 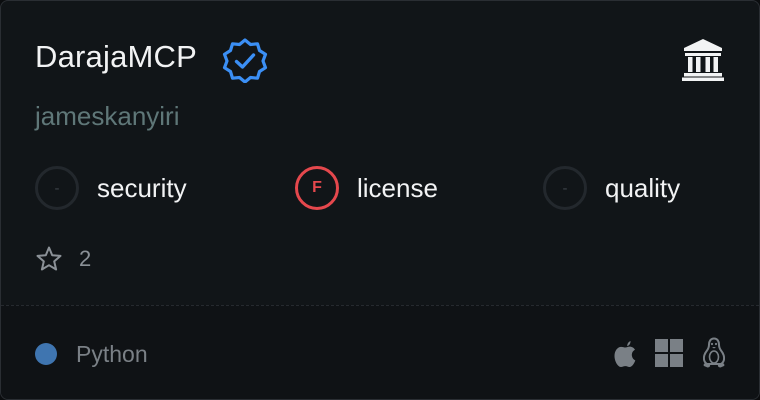 I want to click on security-score: - security, so click(x=111, y=188).